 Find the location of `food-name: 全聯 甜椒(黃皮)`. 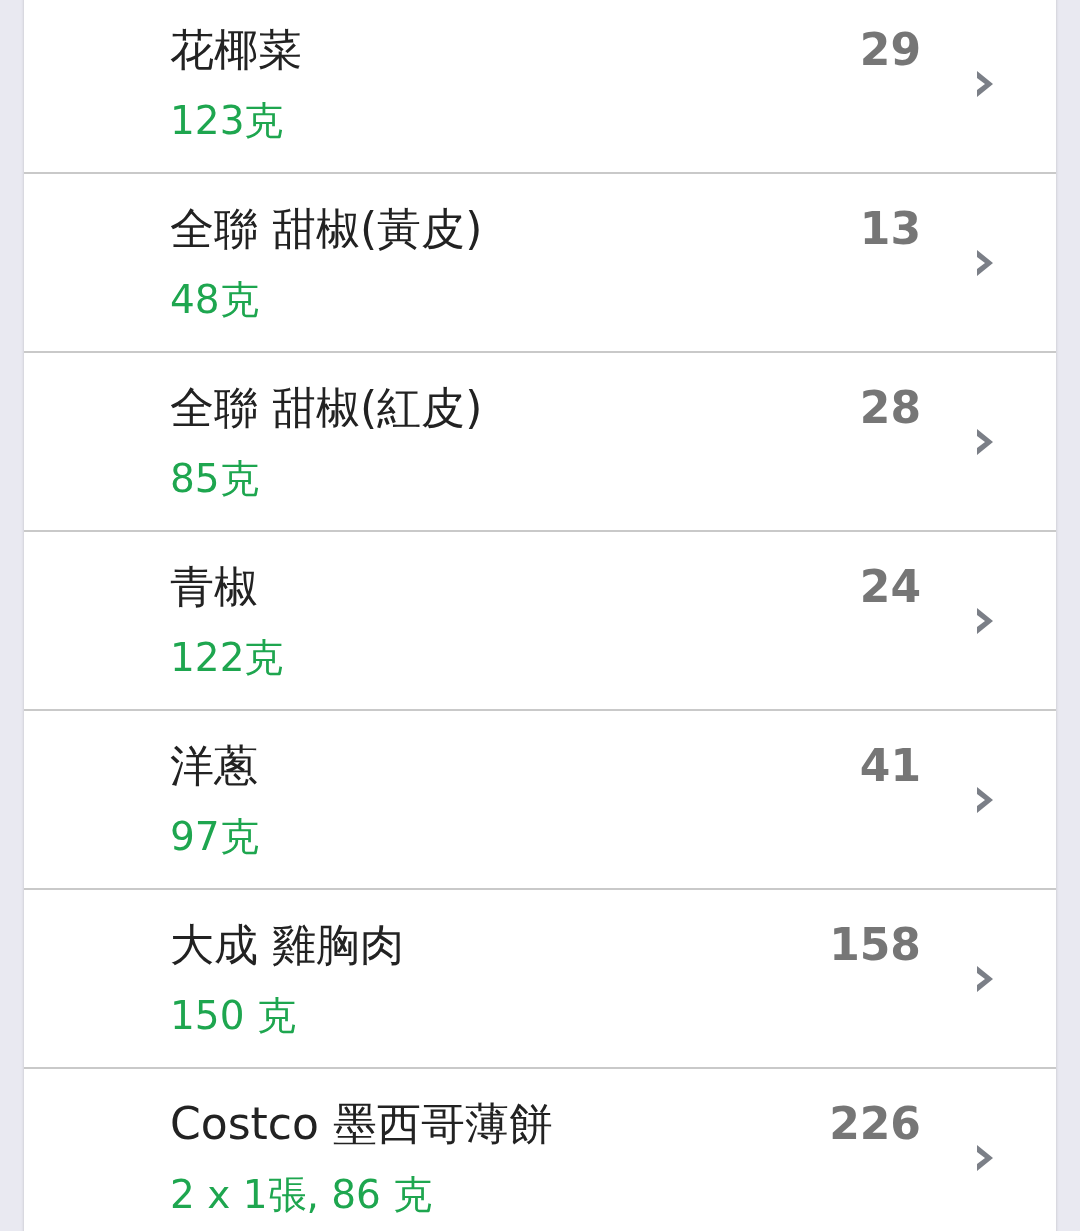

food-name: 全聯 甜椒(黃皮) is located at coordinates (326, 229).